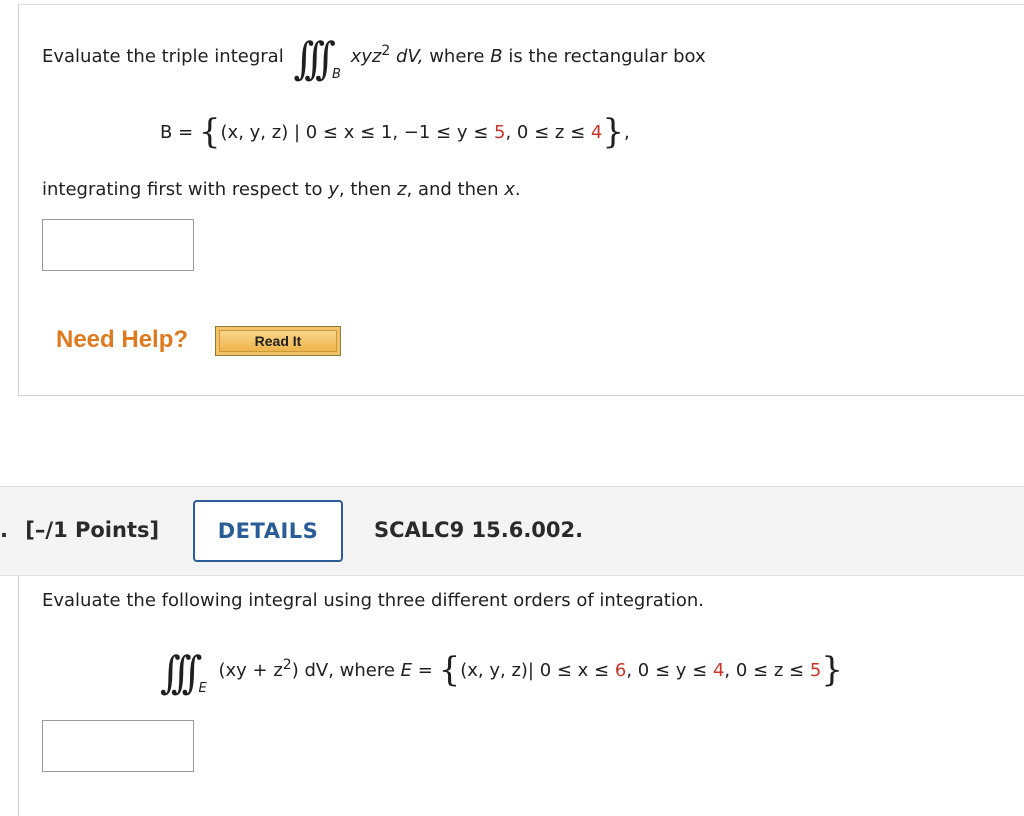 The height and width of the screenshot is (816, 1024). I want to click on q2-points: . [–/1 Points], so click(79, 530).